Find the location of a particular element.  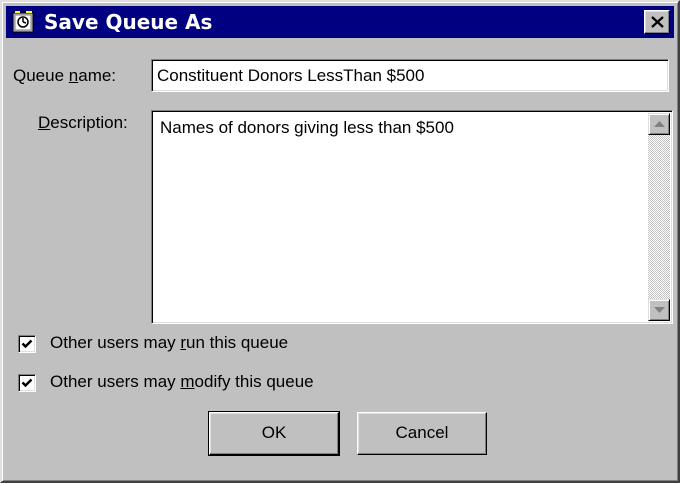

modify-queue-label: Other users may modify this queue is located at coordinates (182, 382).